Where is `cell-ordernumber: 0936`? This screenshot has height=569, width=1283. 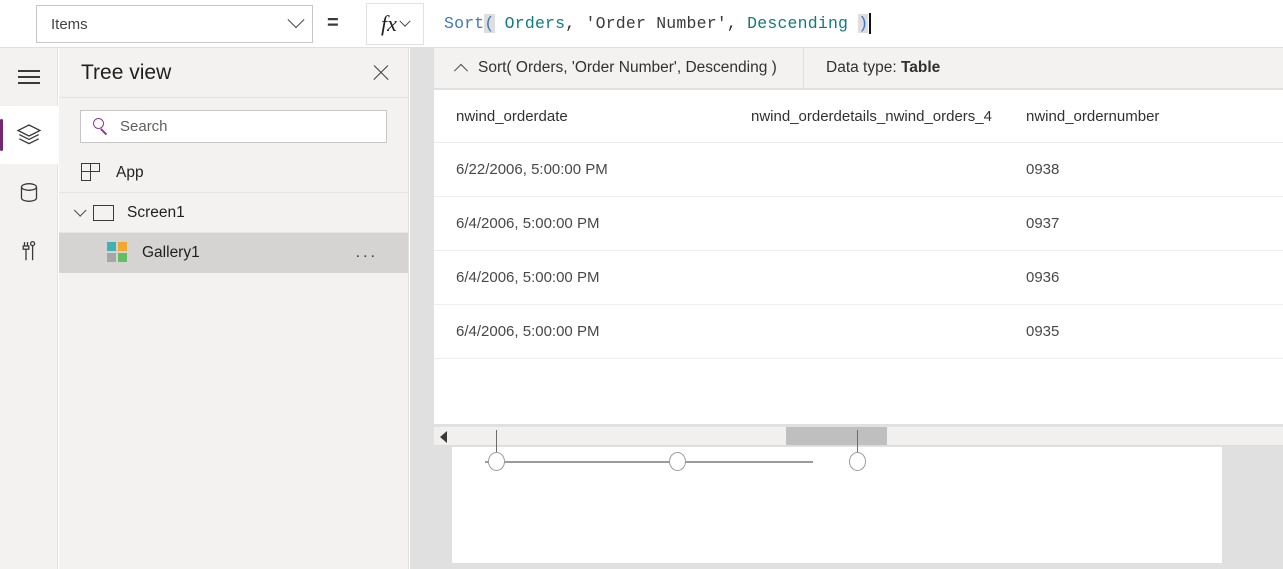 cell-ordernumber: 0936 is located at coordinates (1043, 277).